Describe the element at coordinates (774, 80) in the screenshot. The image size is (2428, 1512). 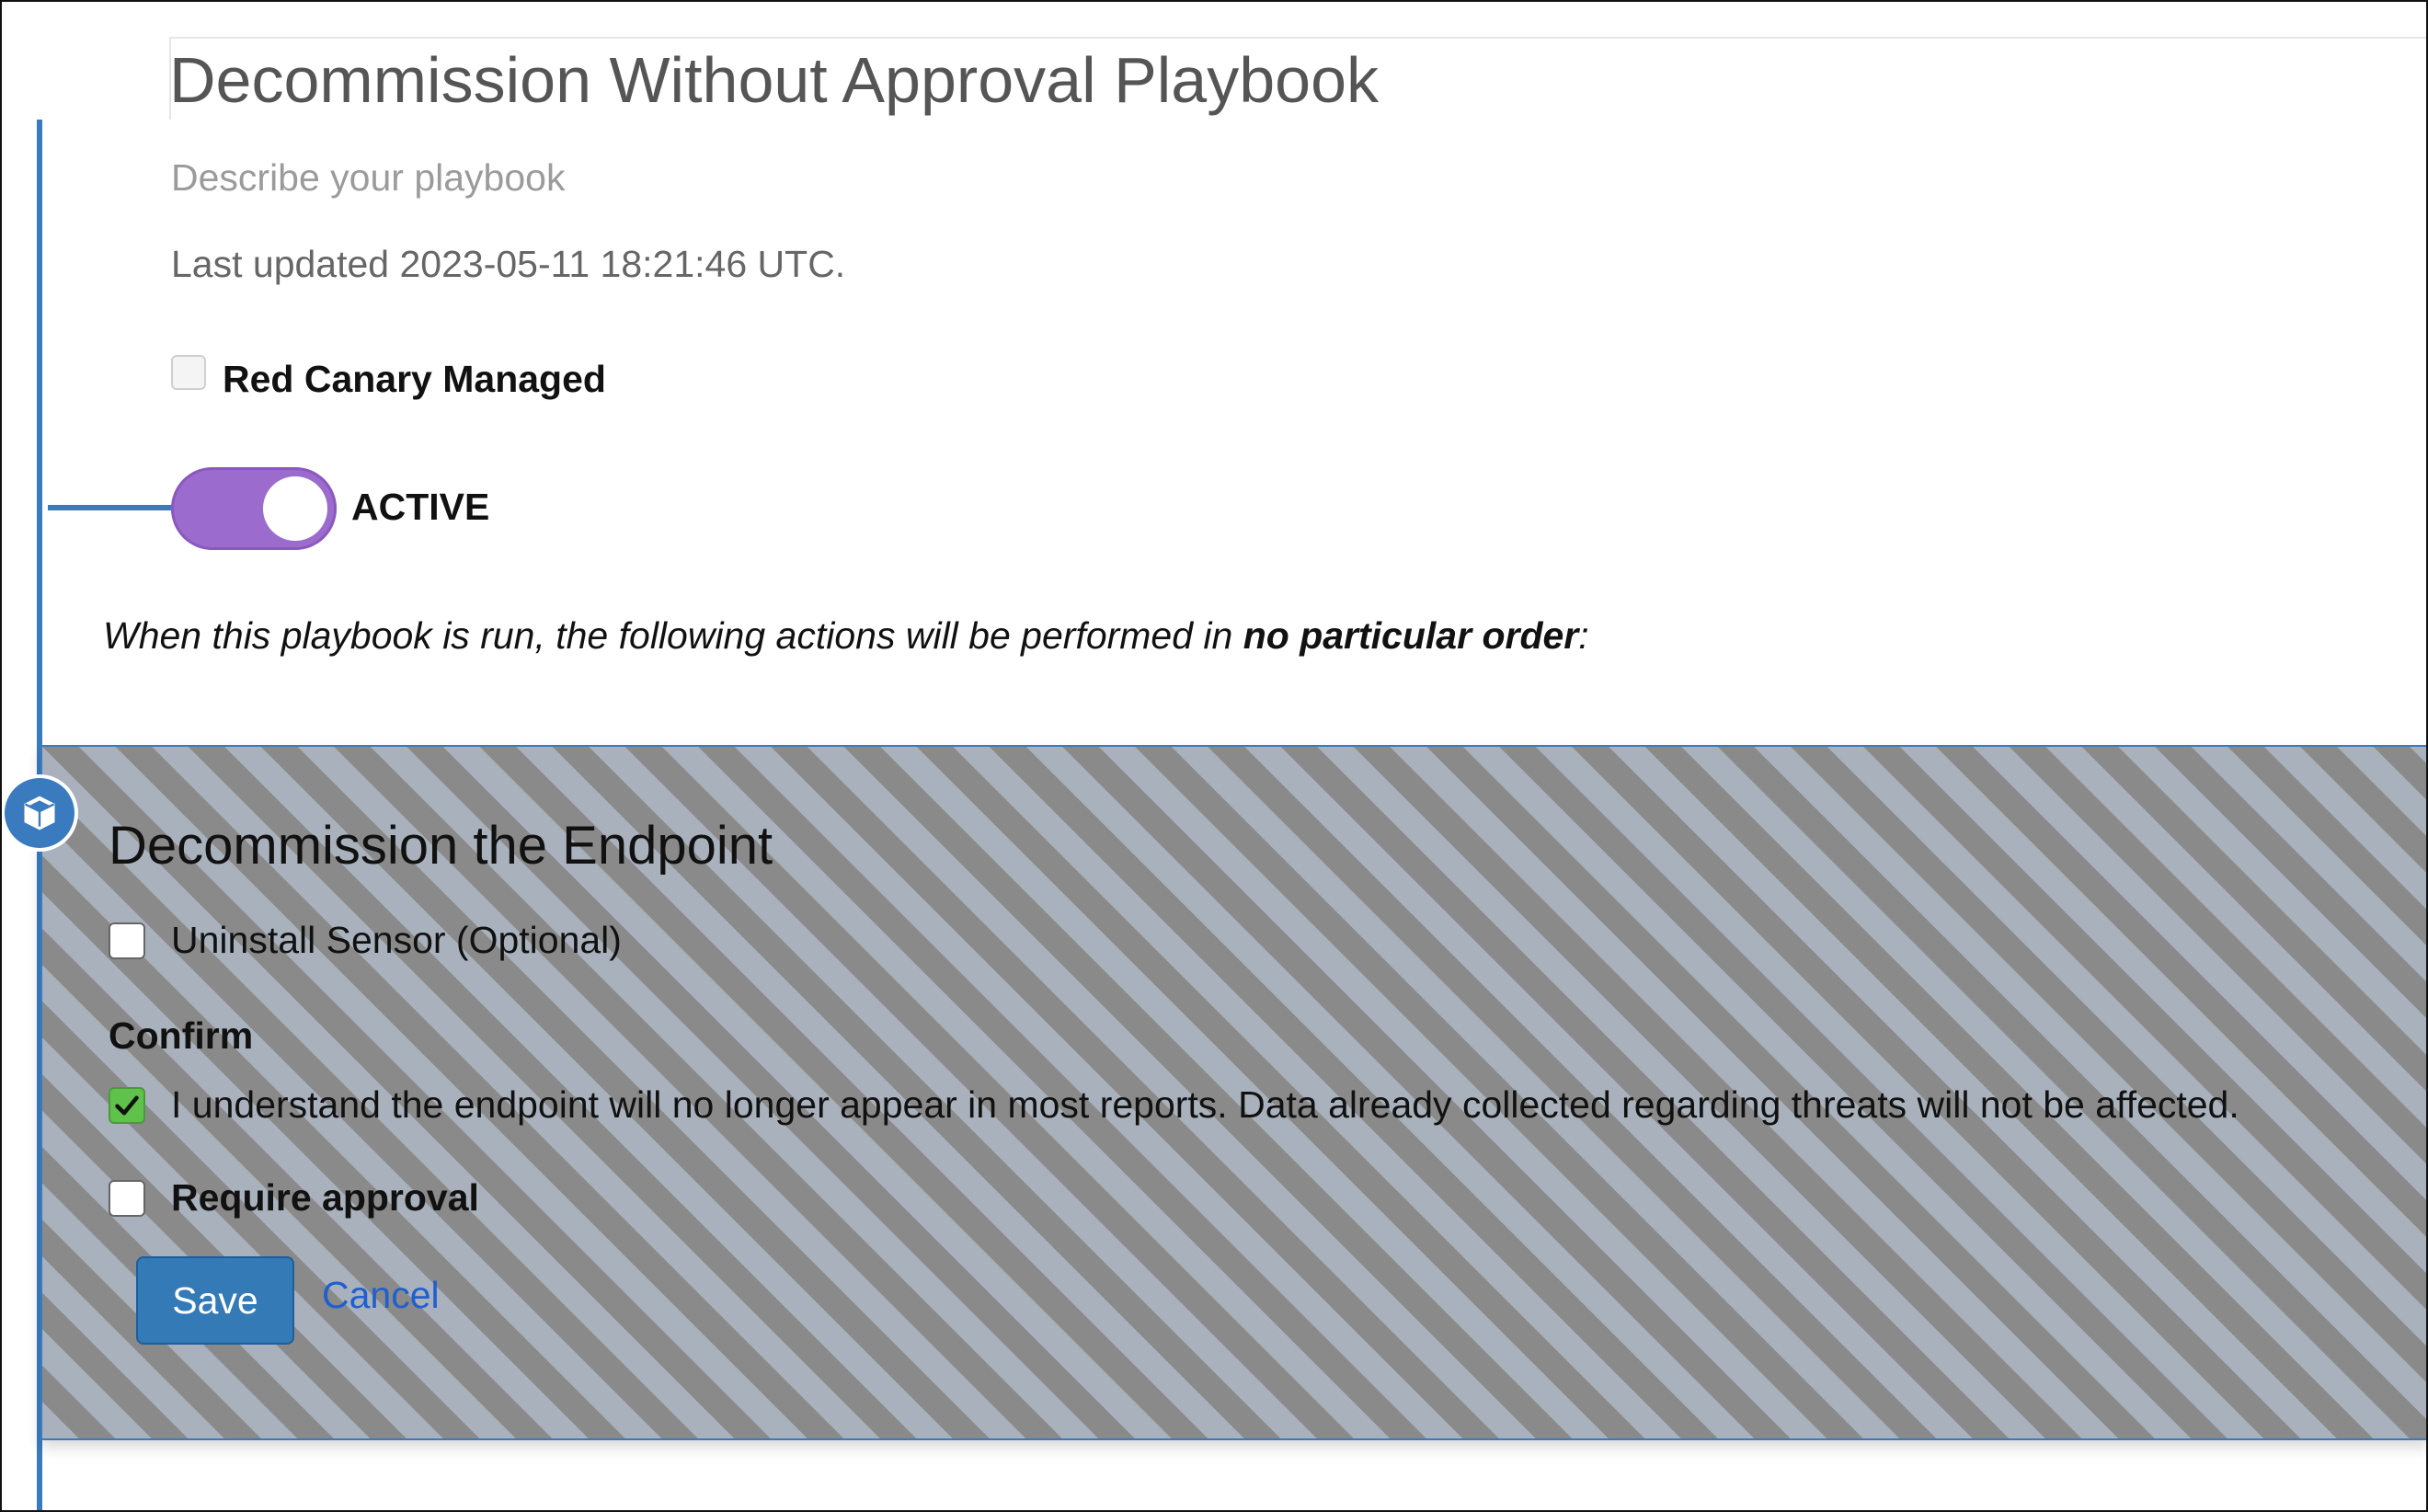
I see `playbook-title: Decommission Without Approval Playbook` at that location.